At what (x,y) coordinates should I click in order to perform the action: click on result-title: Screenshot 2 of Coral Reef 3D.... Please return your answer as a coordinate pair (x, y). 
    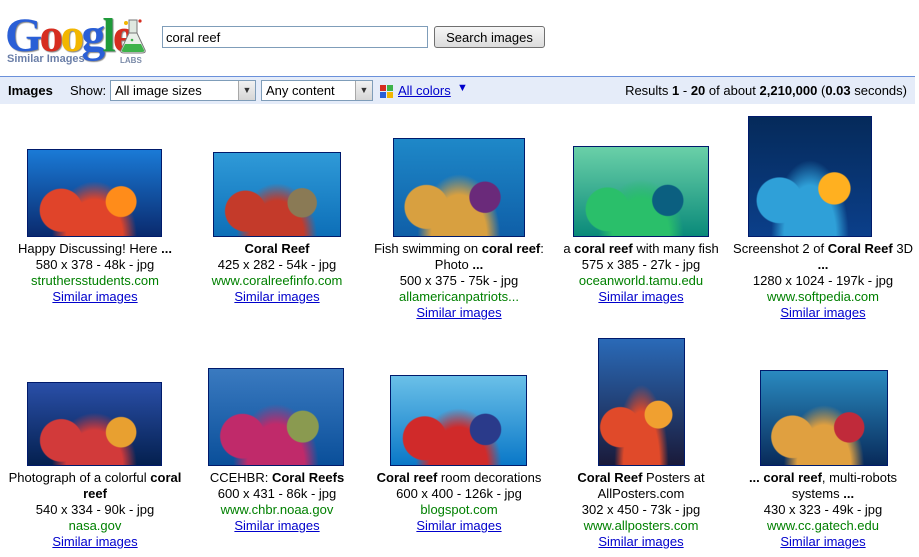
    Looking at the image, I should click on (823, 257).